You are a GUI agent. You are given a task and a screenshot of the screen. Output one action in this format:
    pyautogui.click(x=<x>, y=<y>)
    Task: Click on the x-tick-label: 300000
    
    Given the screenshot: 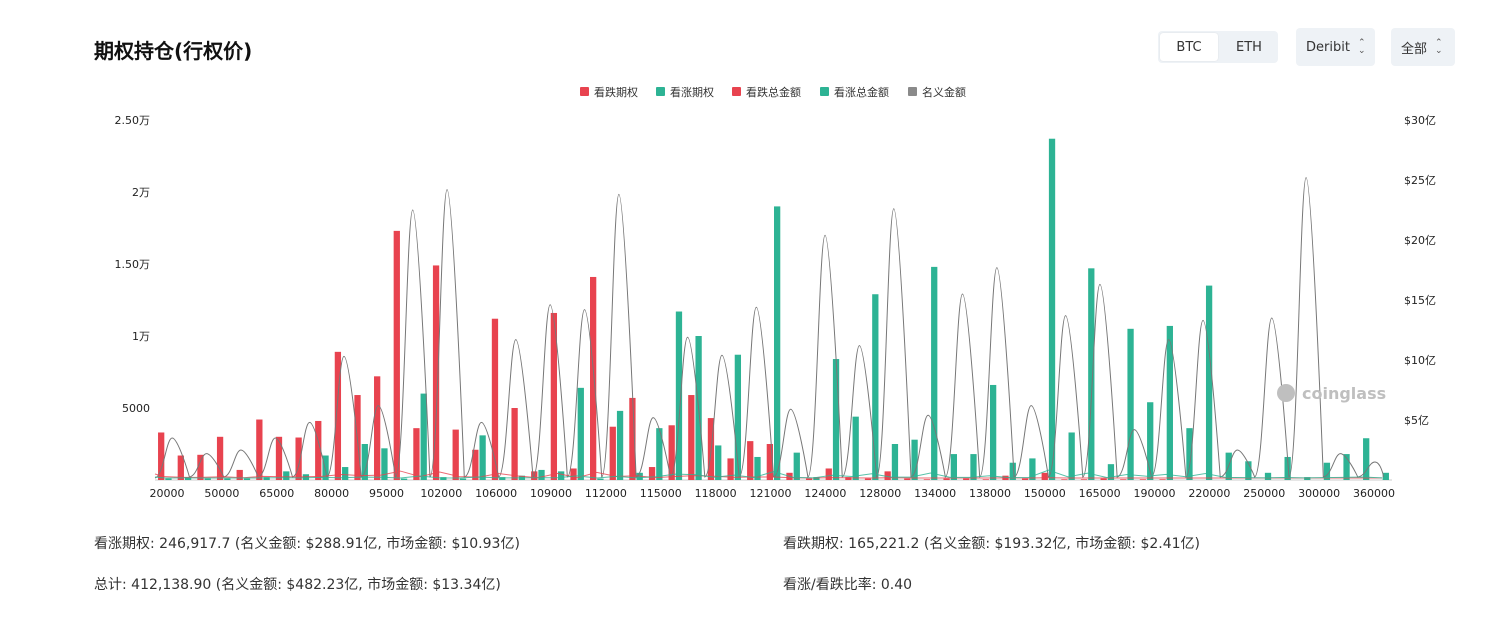 What is the action you would take?
    pyautogui.click(x=1319, y=493)
    